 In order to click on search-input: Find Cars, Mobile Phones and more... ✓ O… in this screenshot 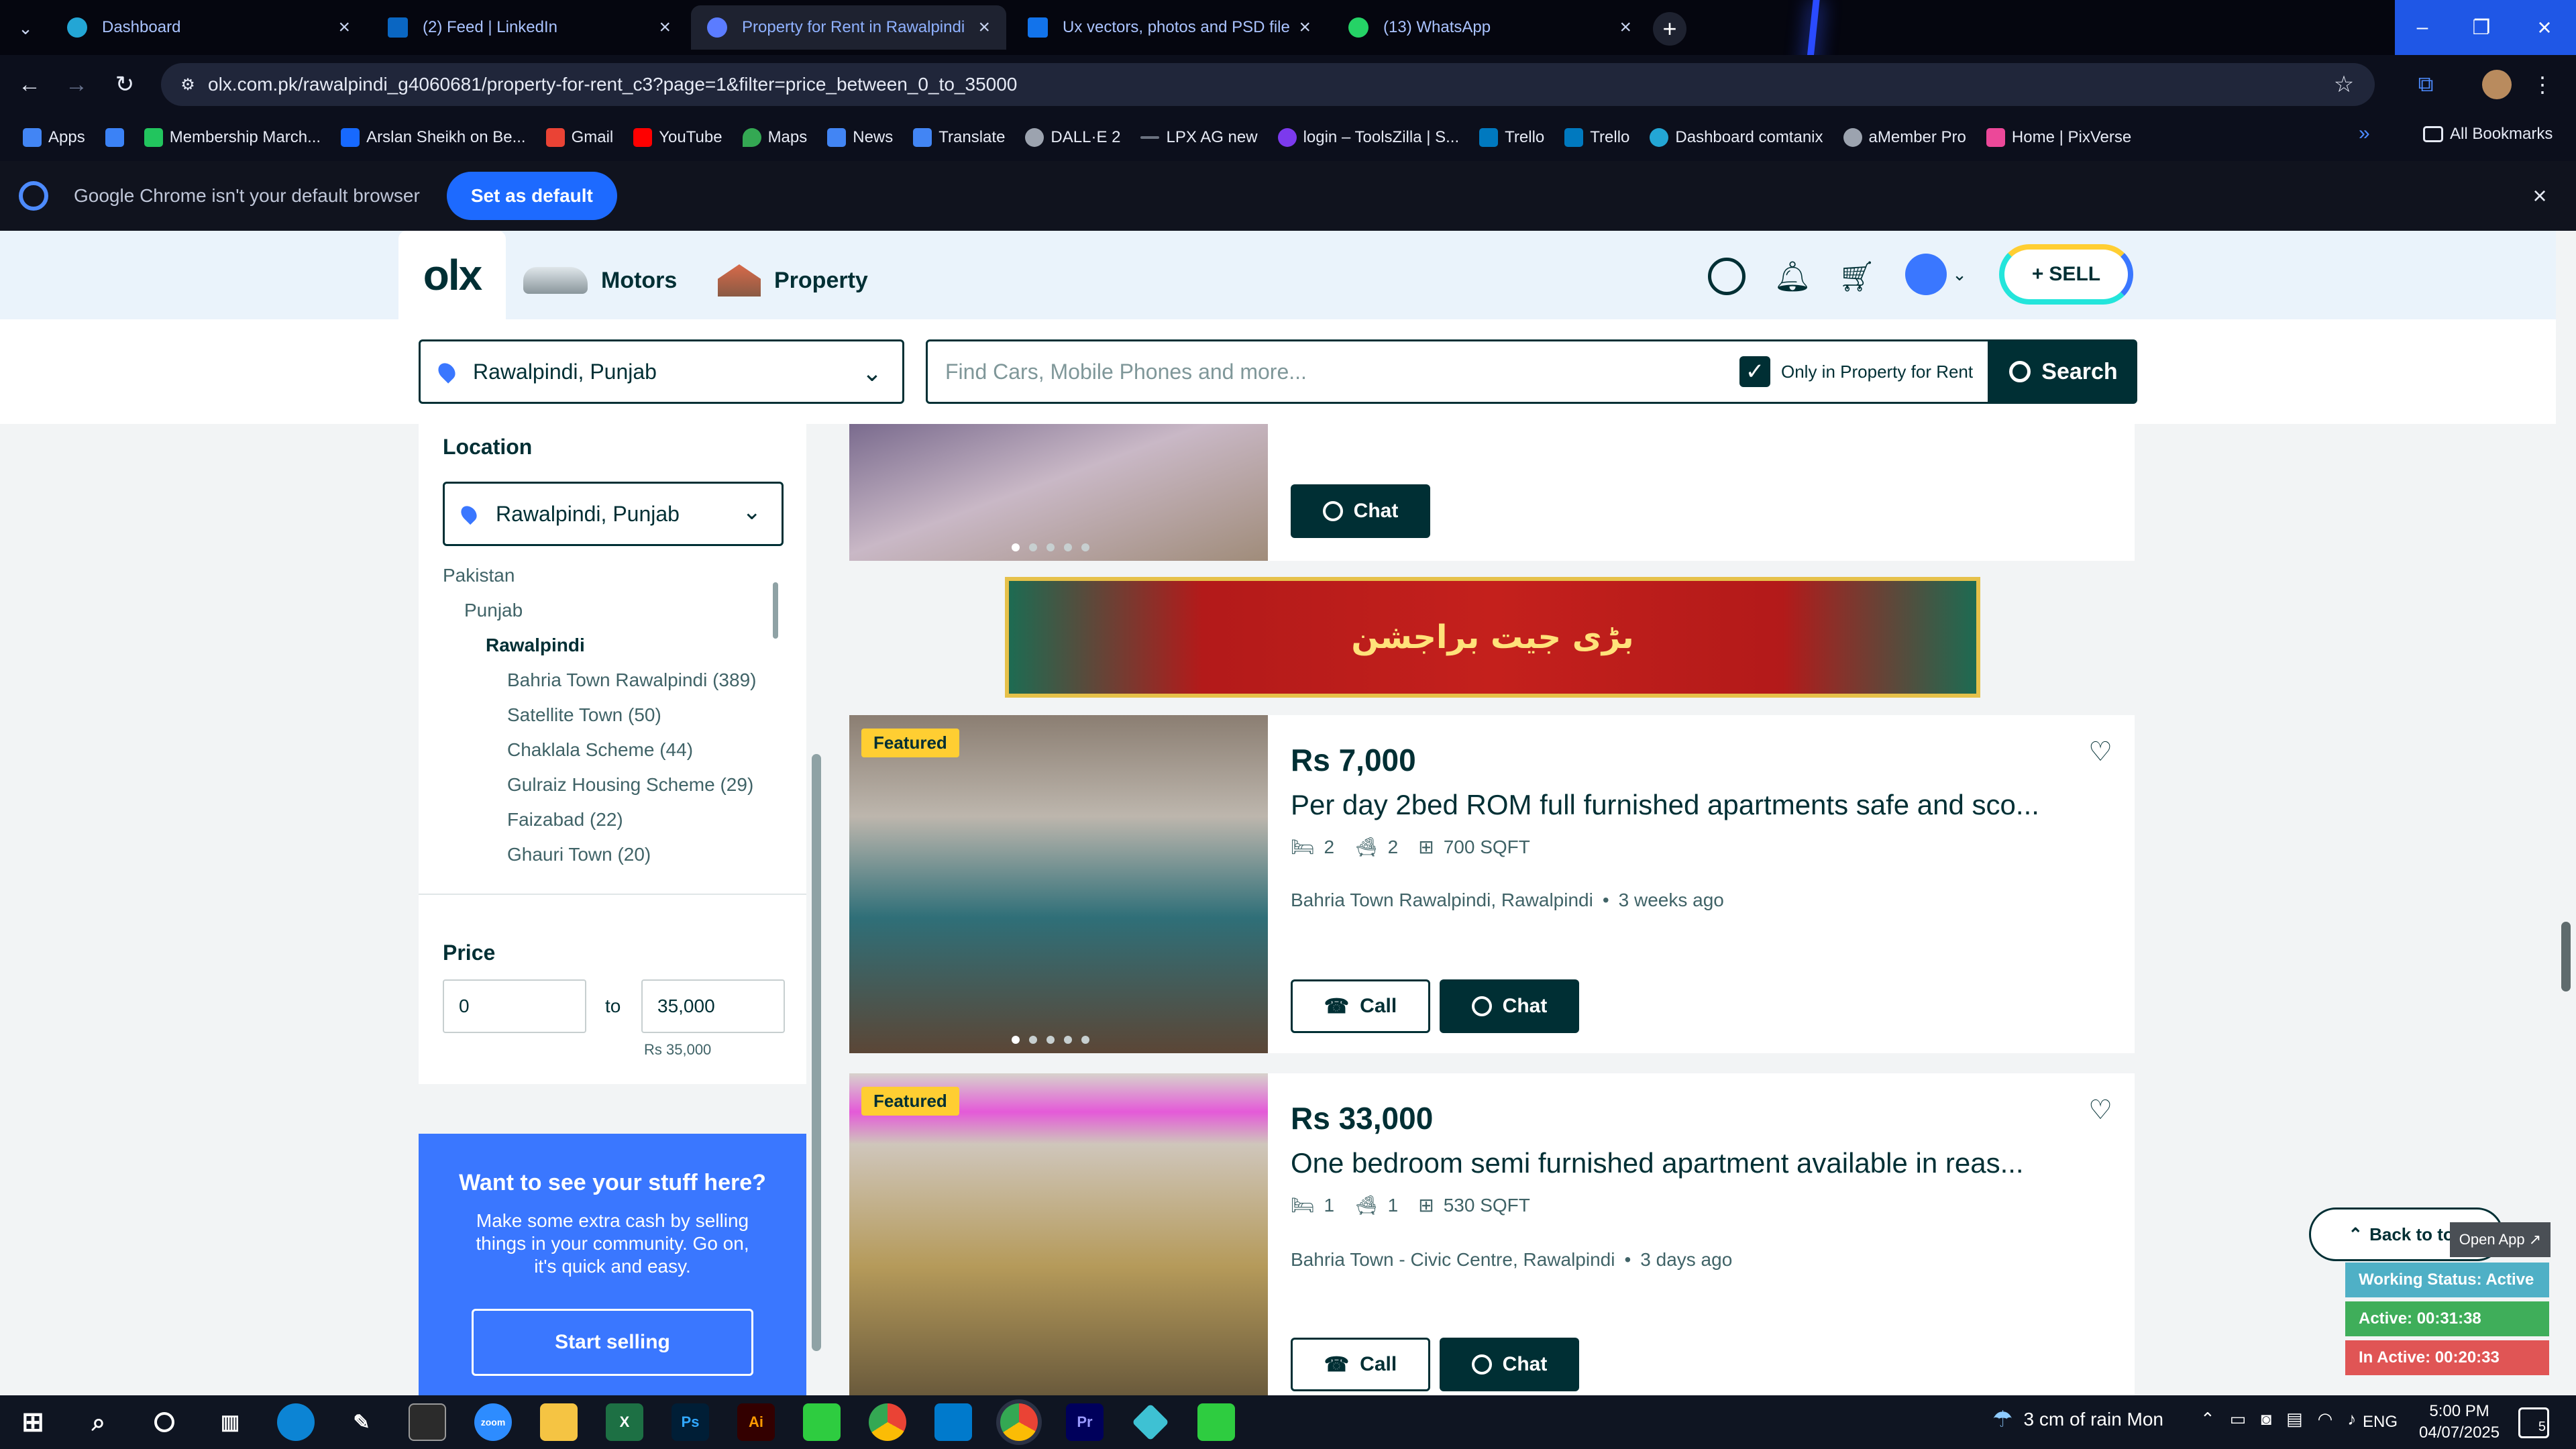, I will do `click(1458, 371)`.